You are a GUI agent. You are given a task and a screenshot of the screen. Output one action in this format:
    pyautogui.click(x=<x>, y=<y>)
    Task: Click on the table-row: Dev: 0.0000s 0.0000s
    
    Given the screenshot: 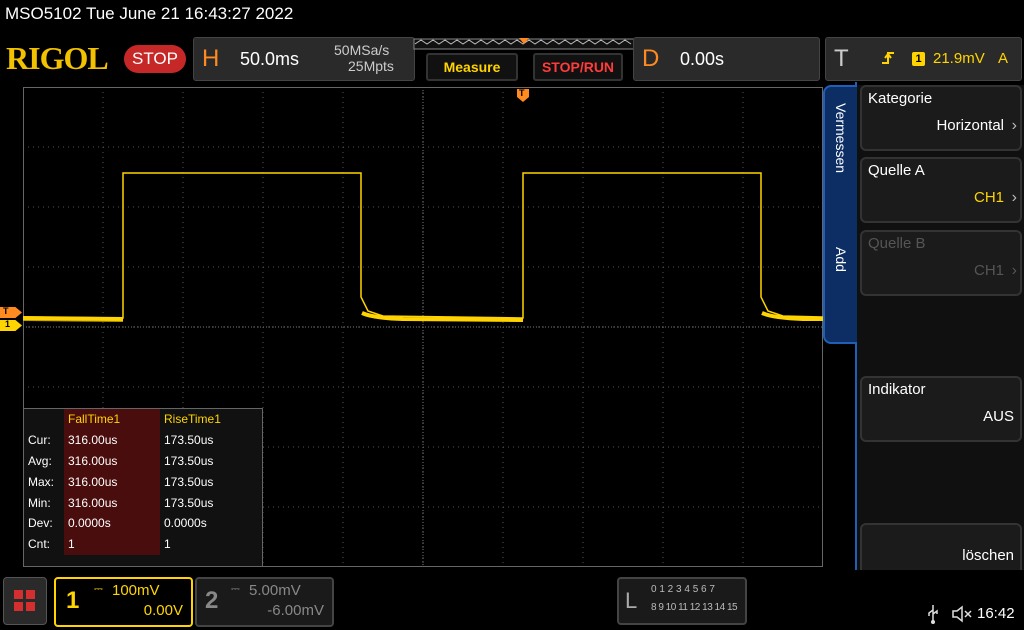 What is the action you would take?
    pyautogui.click(x=140, y=523)
    